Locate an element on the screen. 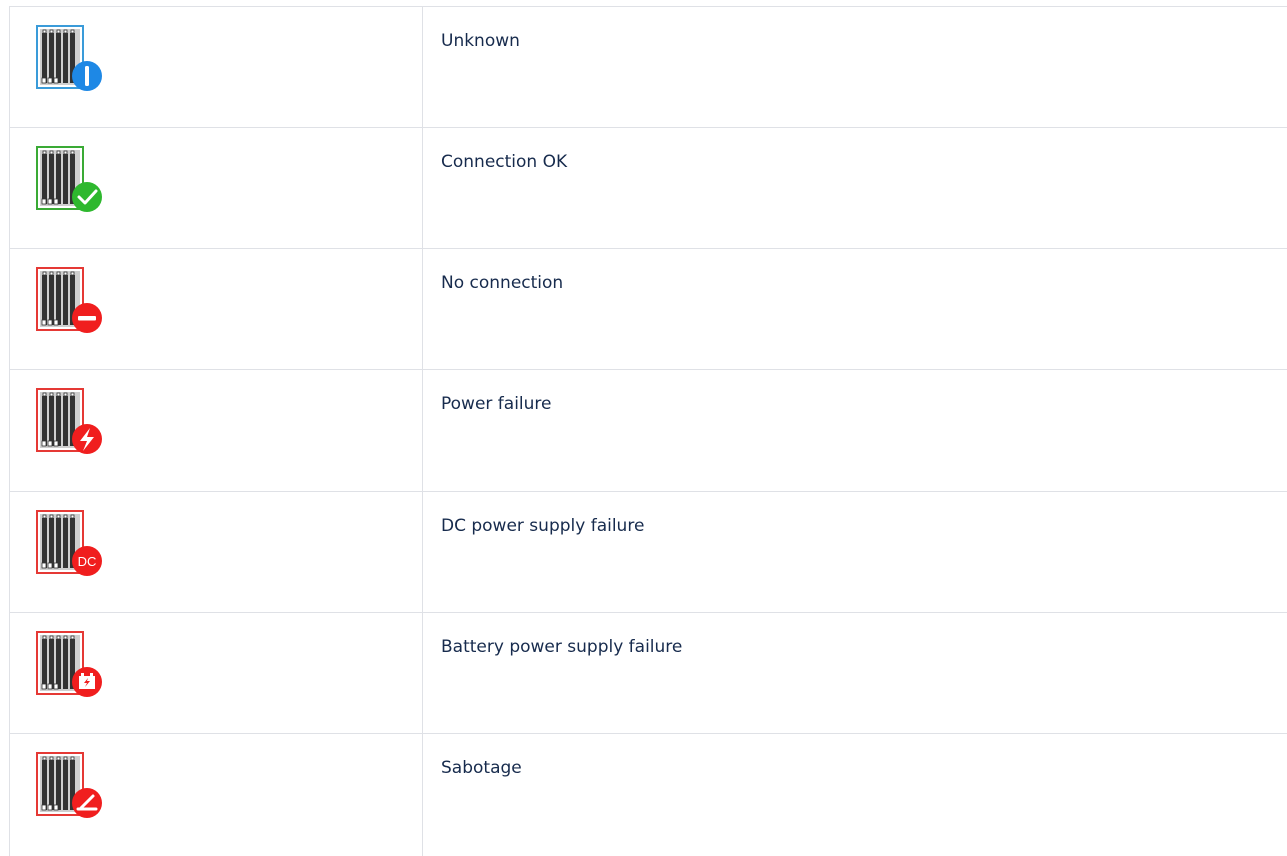 This screenshot has height=856, width=1287. table-row: DC DC power supply failure is located at coordinates (648, 552).